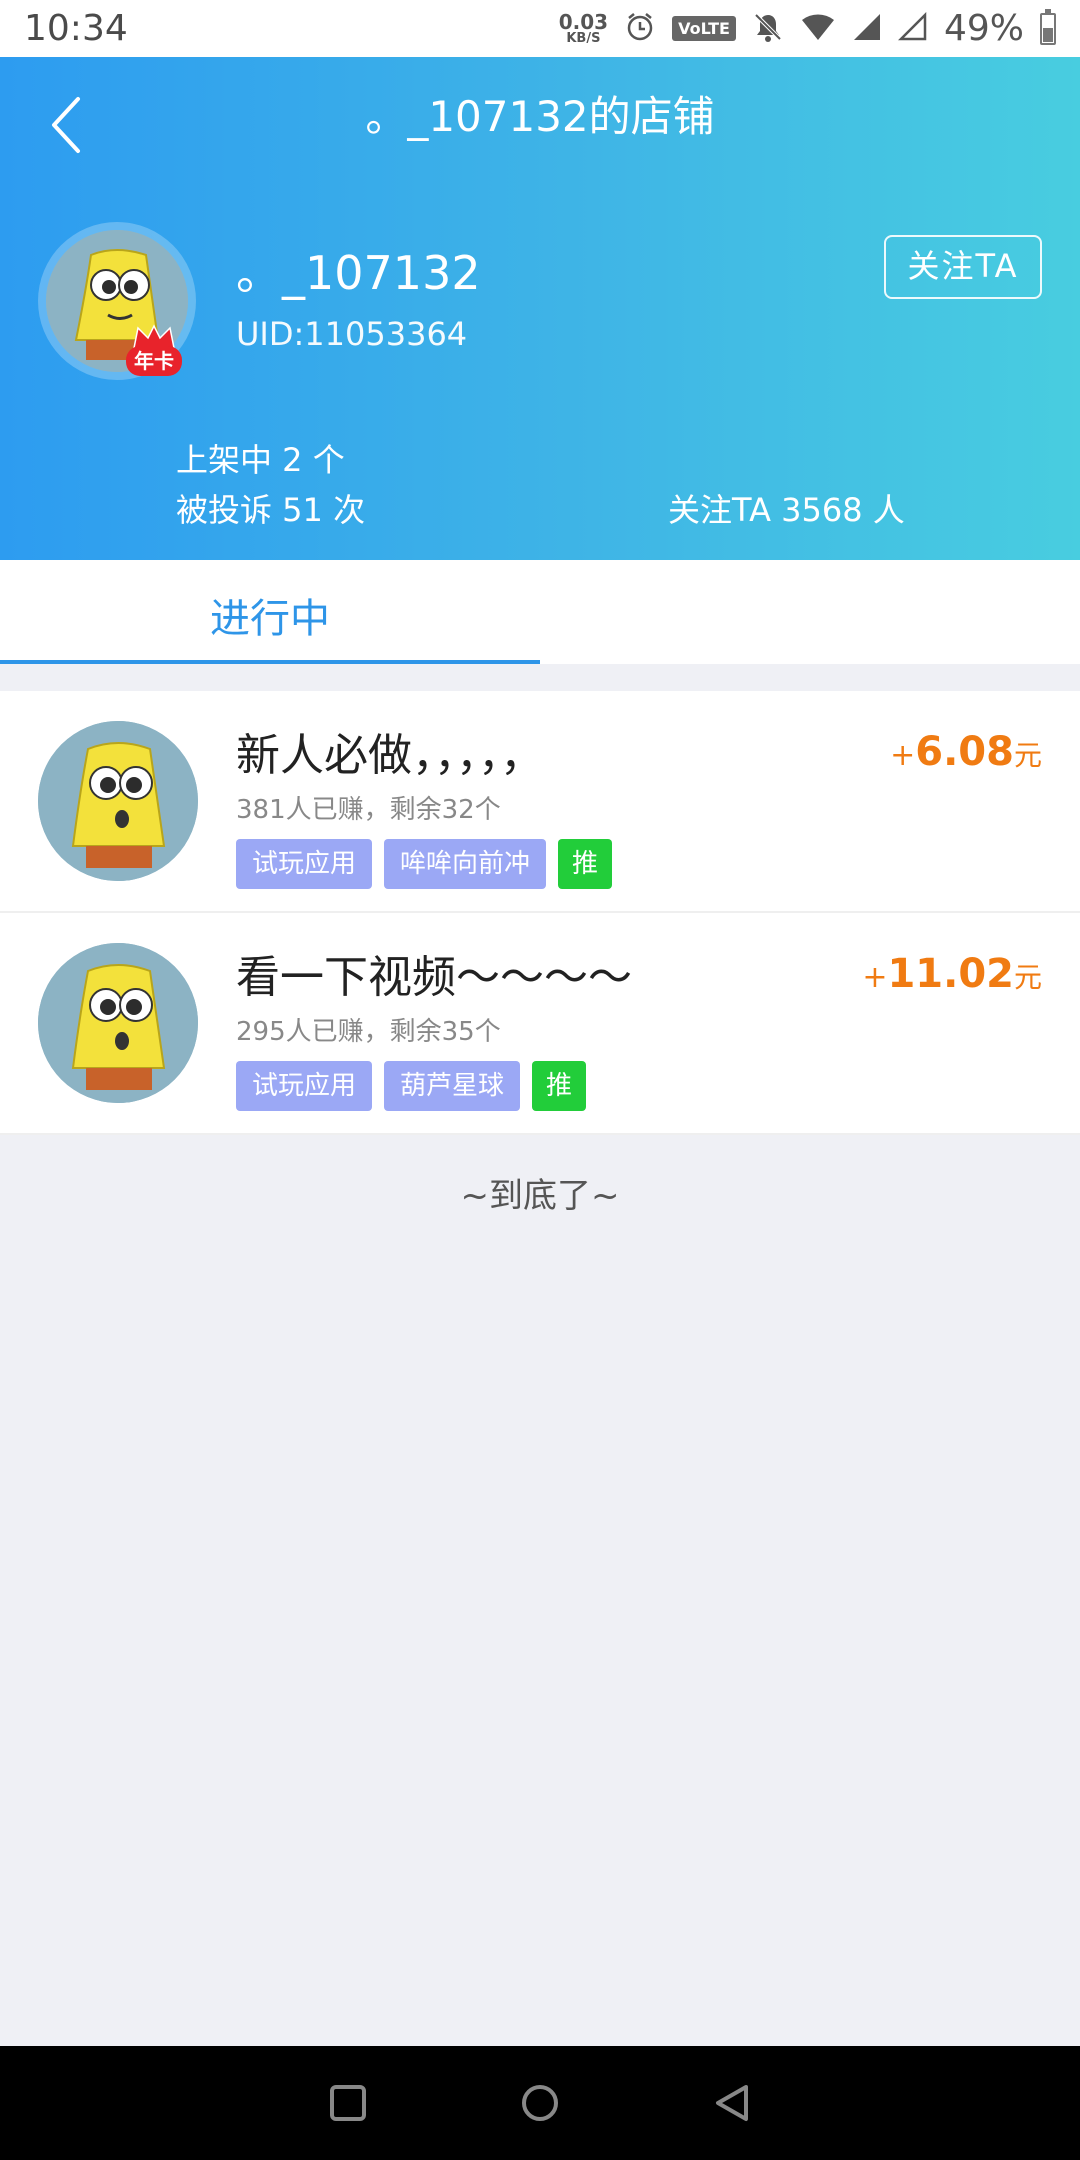 The width and height of the screenshot is (1080, 2160). Describe the element at coordinates (704, 28) in the screenshot. I see `volte-badge: VoLTE` at that location.